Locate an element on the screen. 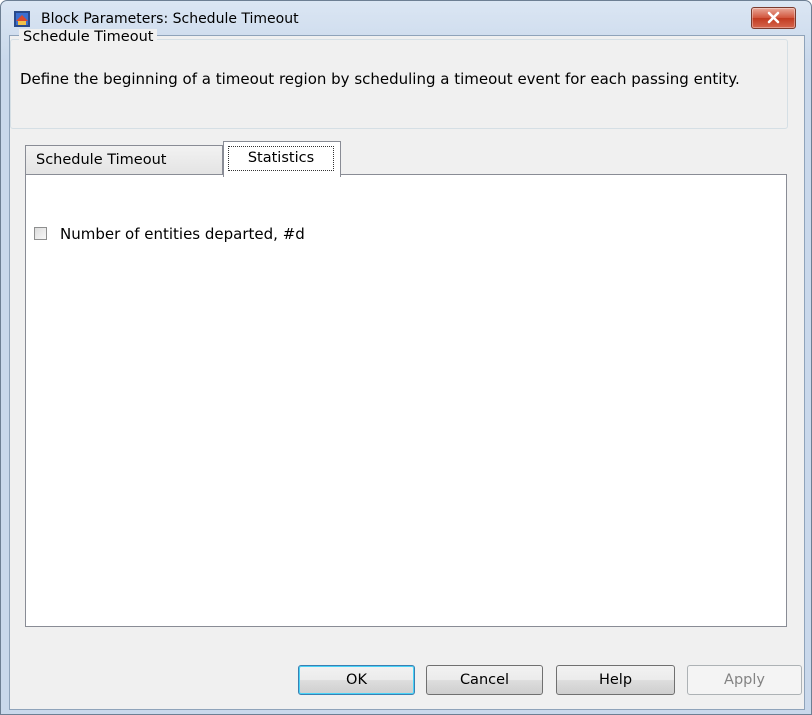 This screenshot has height=715, width=812. tab-schedule-timeout: Schedule Timeout is located at coordinates (124, 160).